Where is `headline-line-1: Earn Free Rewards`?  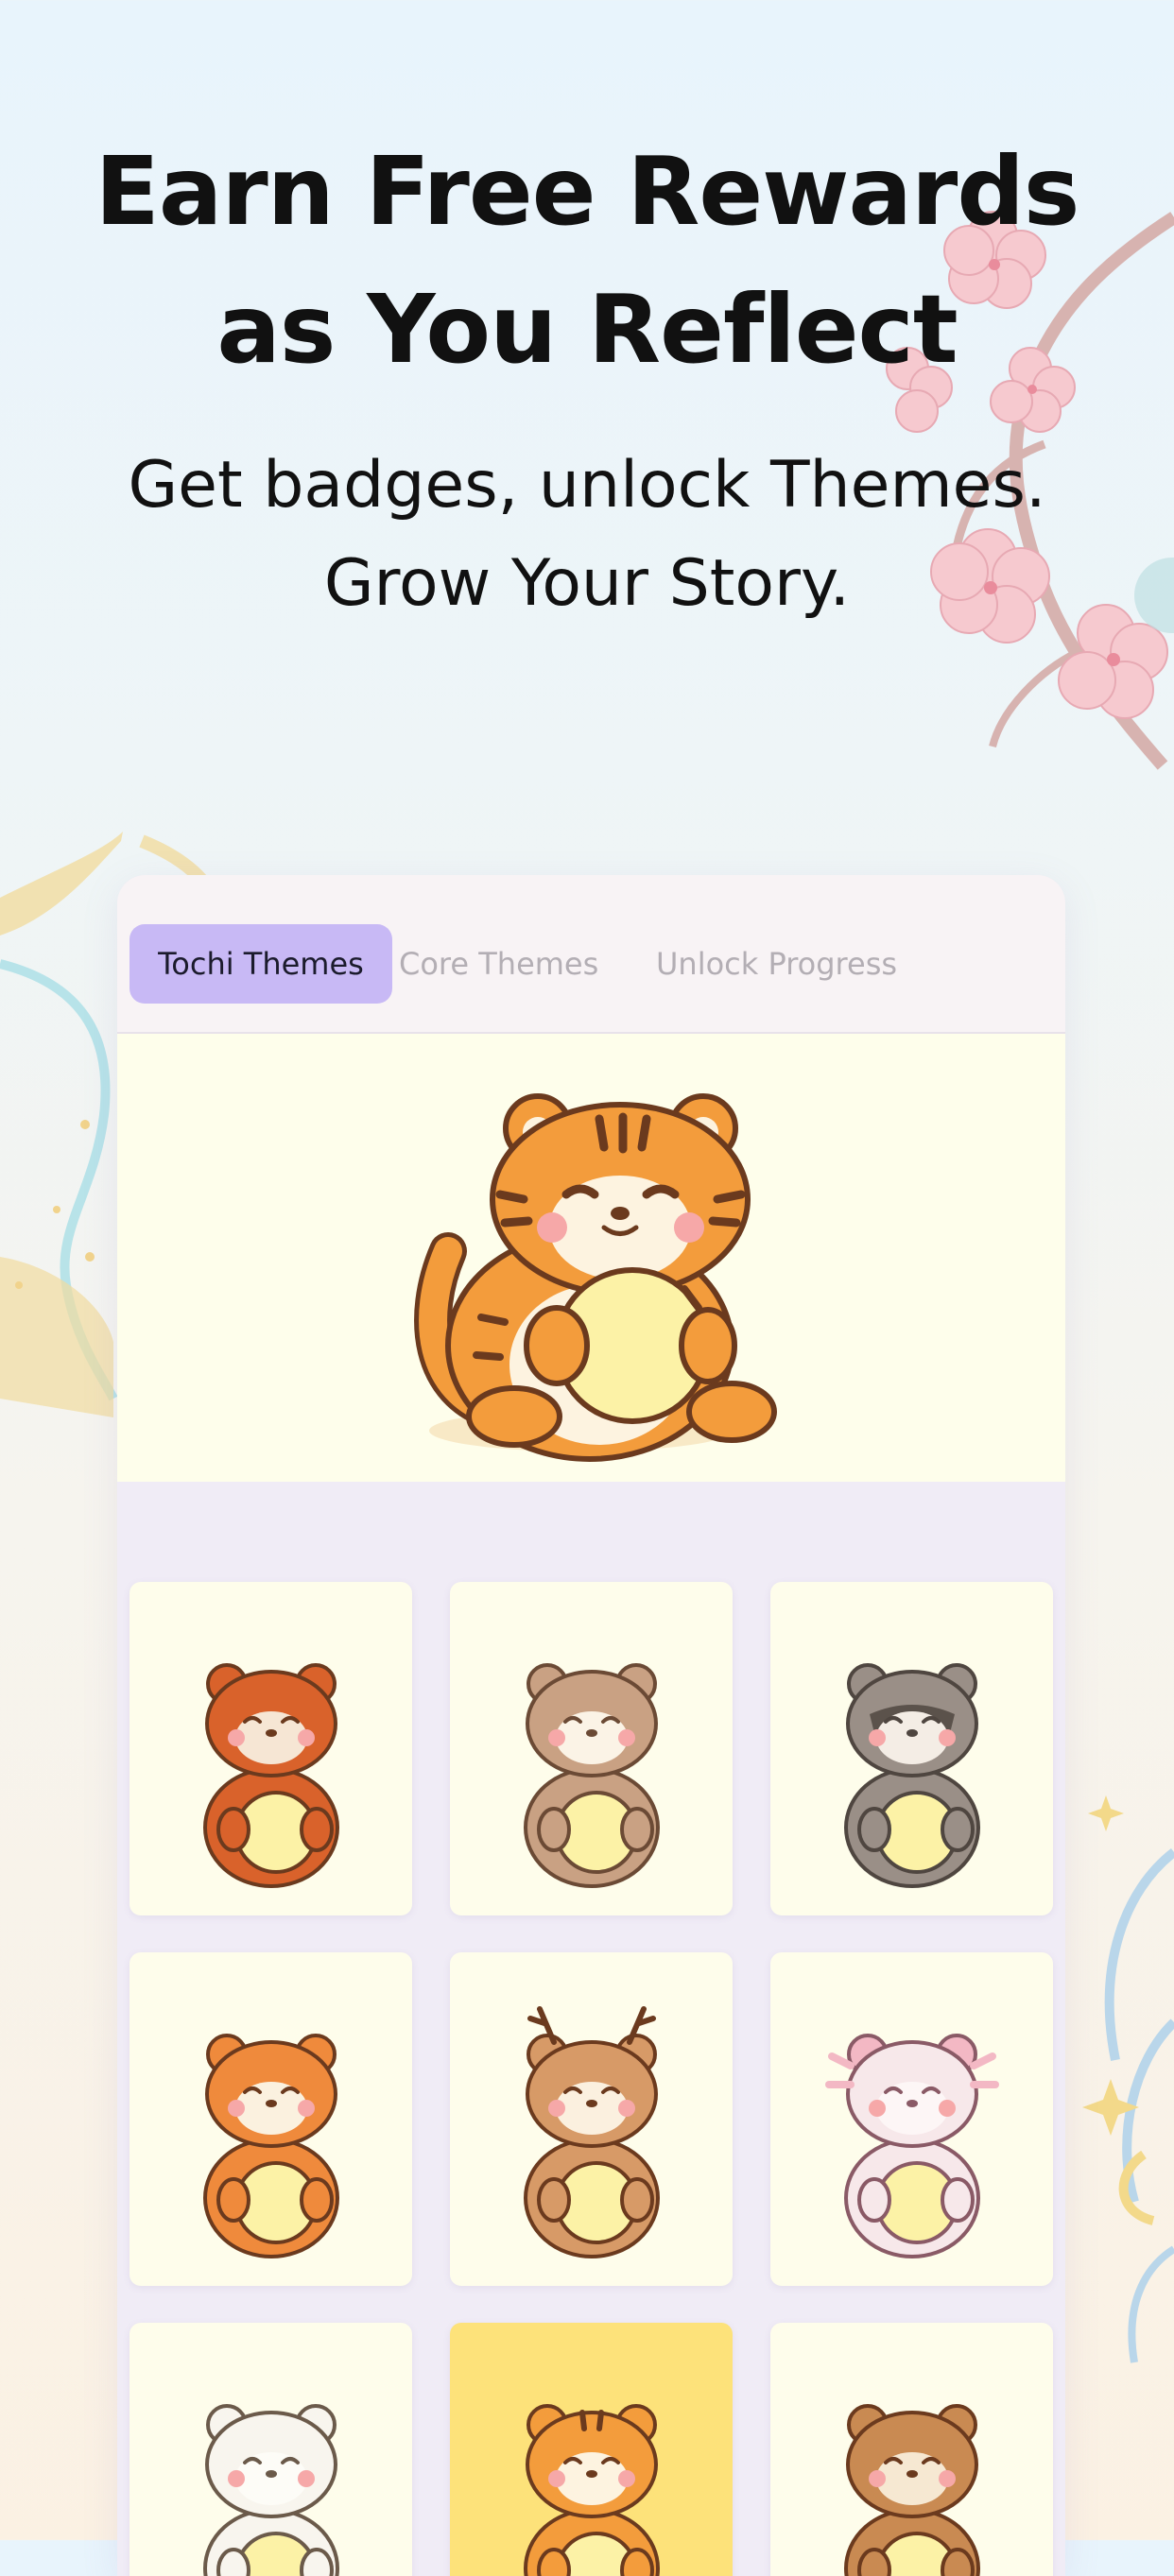
headline-line-1: Earn Free Rewards is located at coordinates (587, 191).